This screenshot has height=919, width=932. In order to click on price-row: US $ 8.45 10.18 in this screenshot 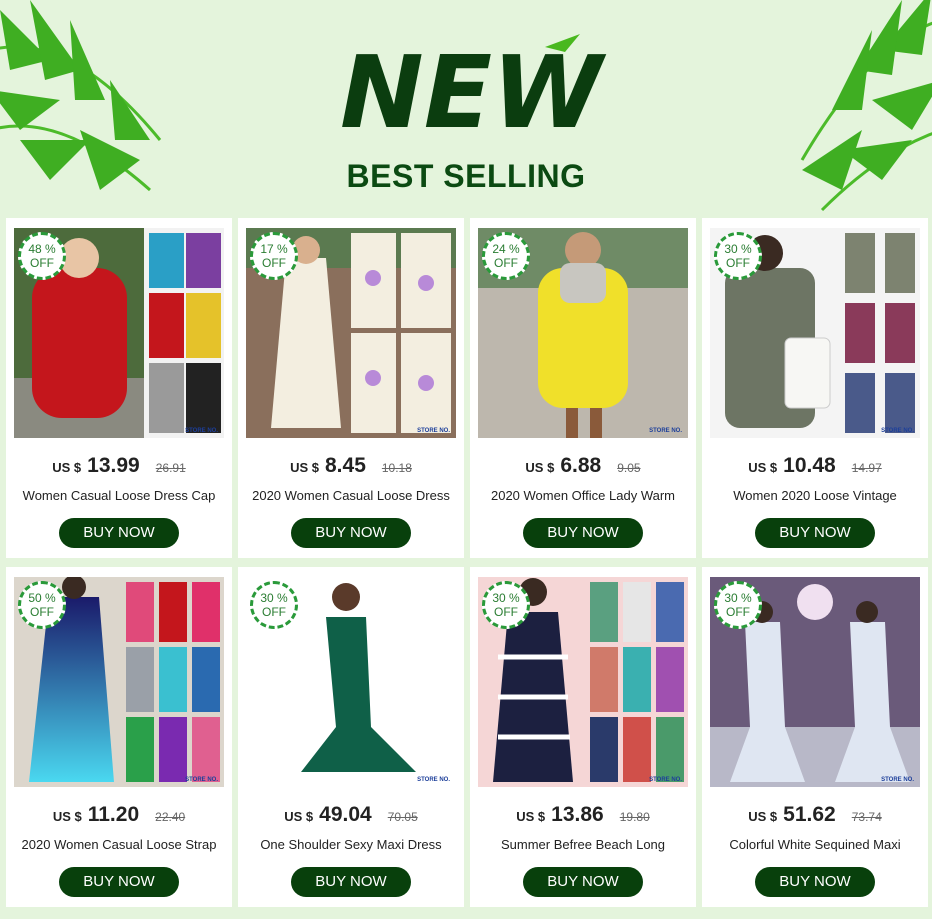, I will do `click(351, 466)`.